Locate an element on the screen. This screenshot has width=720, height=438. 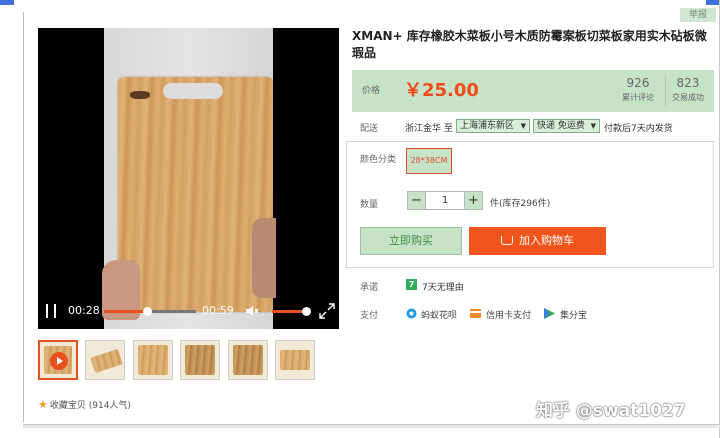
promise-label: 承诺 is located at coordinates (369, 288).